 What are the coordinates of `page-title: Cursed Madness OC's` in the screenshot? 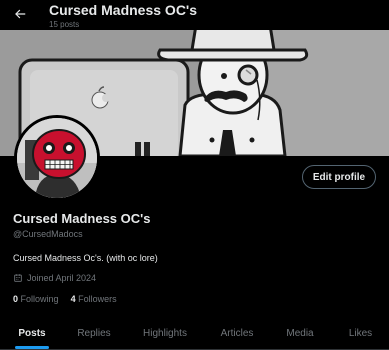 It's located at (123, 10).